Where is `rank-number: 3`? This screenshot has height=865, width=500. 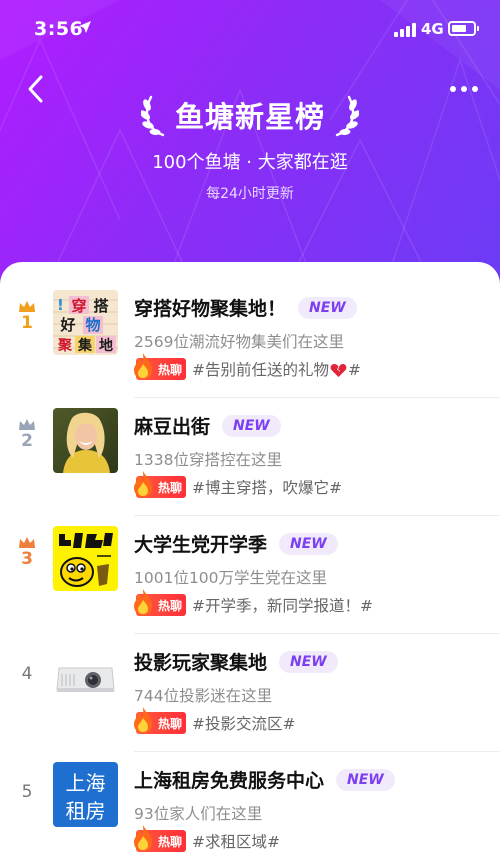
rank-number: 3 is located at coordinates (27, 559).